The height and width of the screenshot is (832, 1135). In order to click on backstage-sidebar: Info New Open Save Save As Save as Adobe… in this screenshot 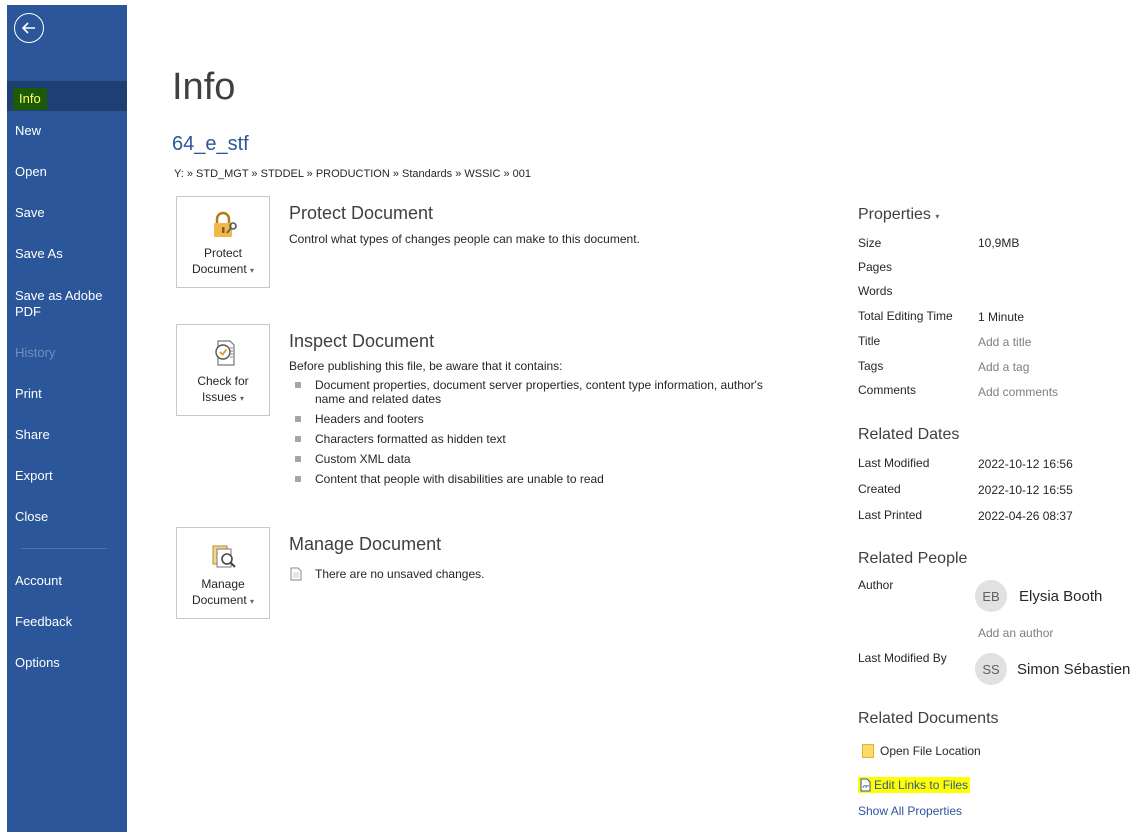, I will do `click(67, 418)`.